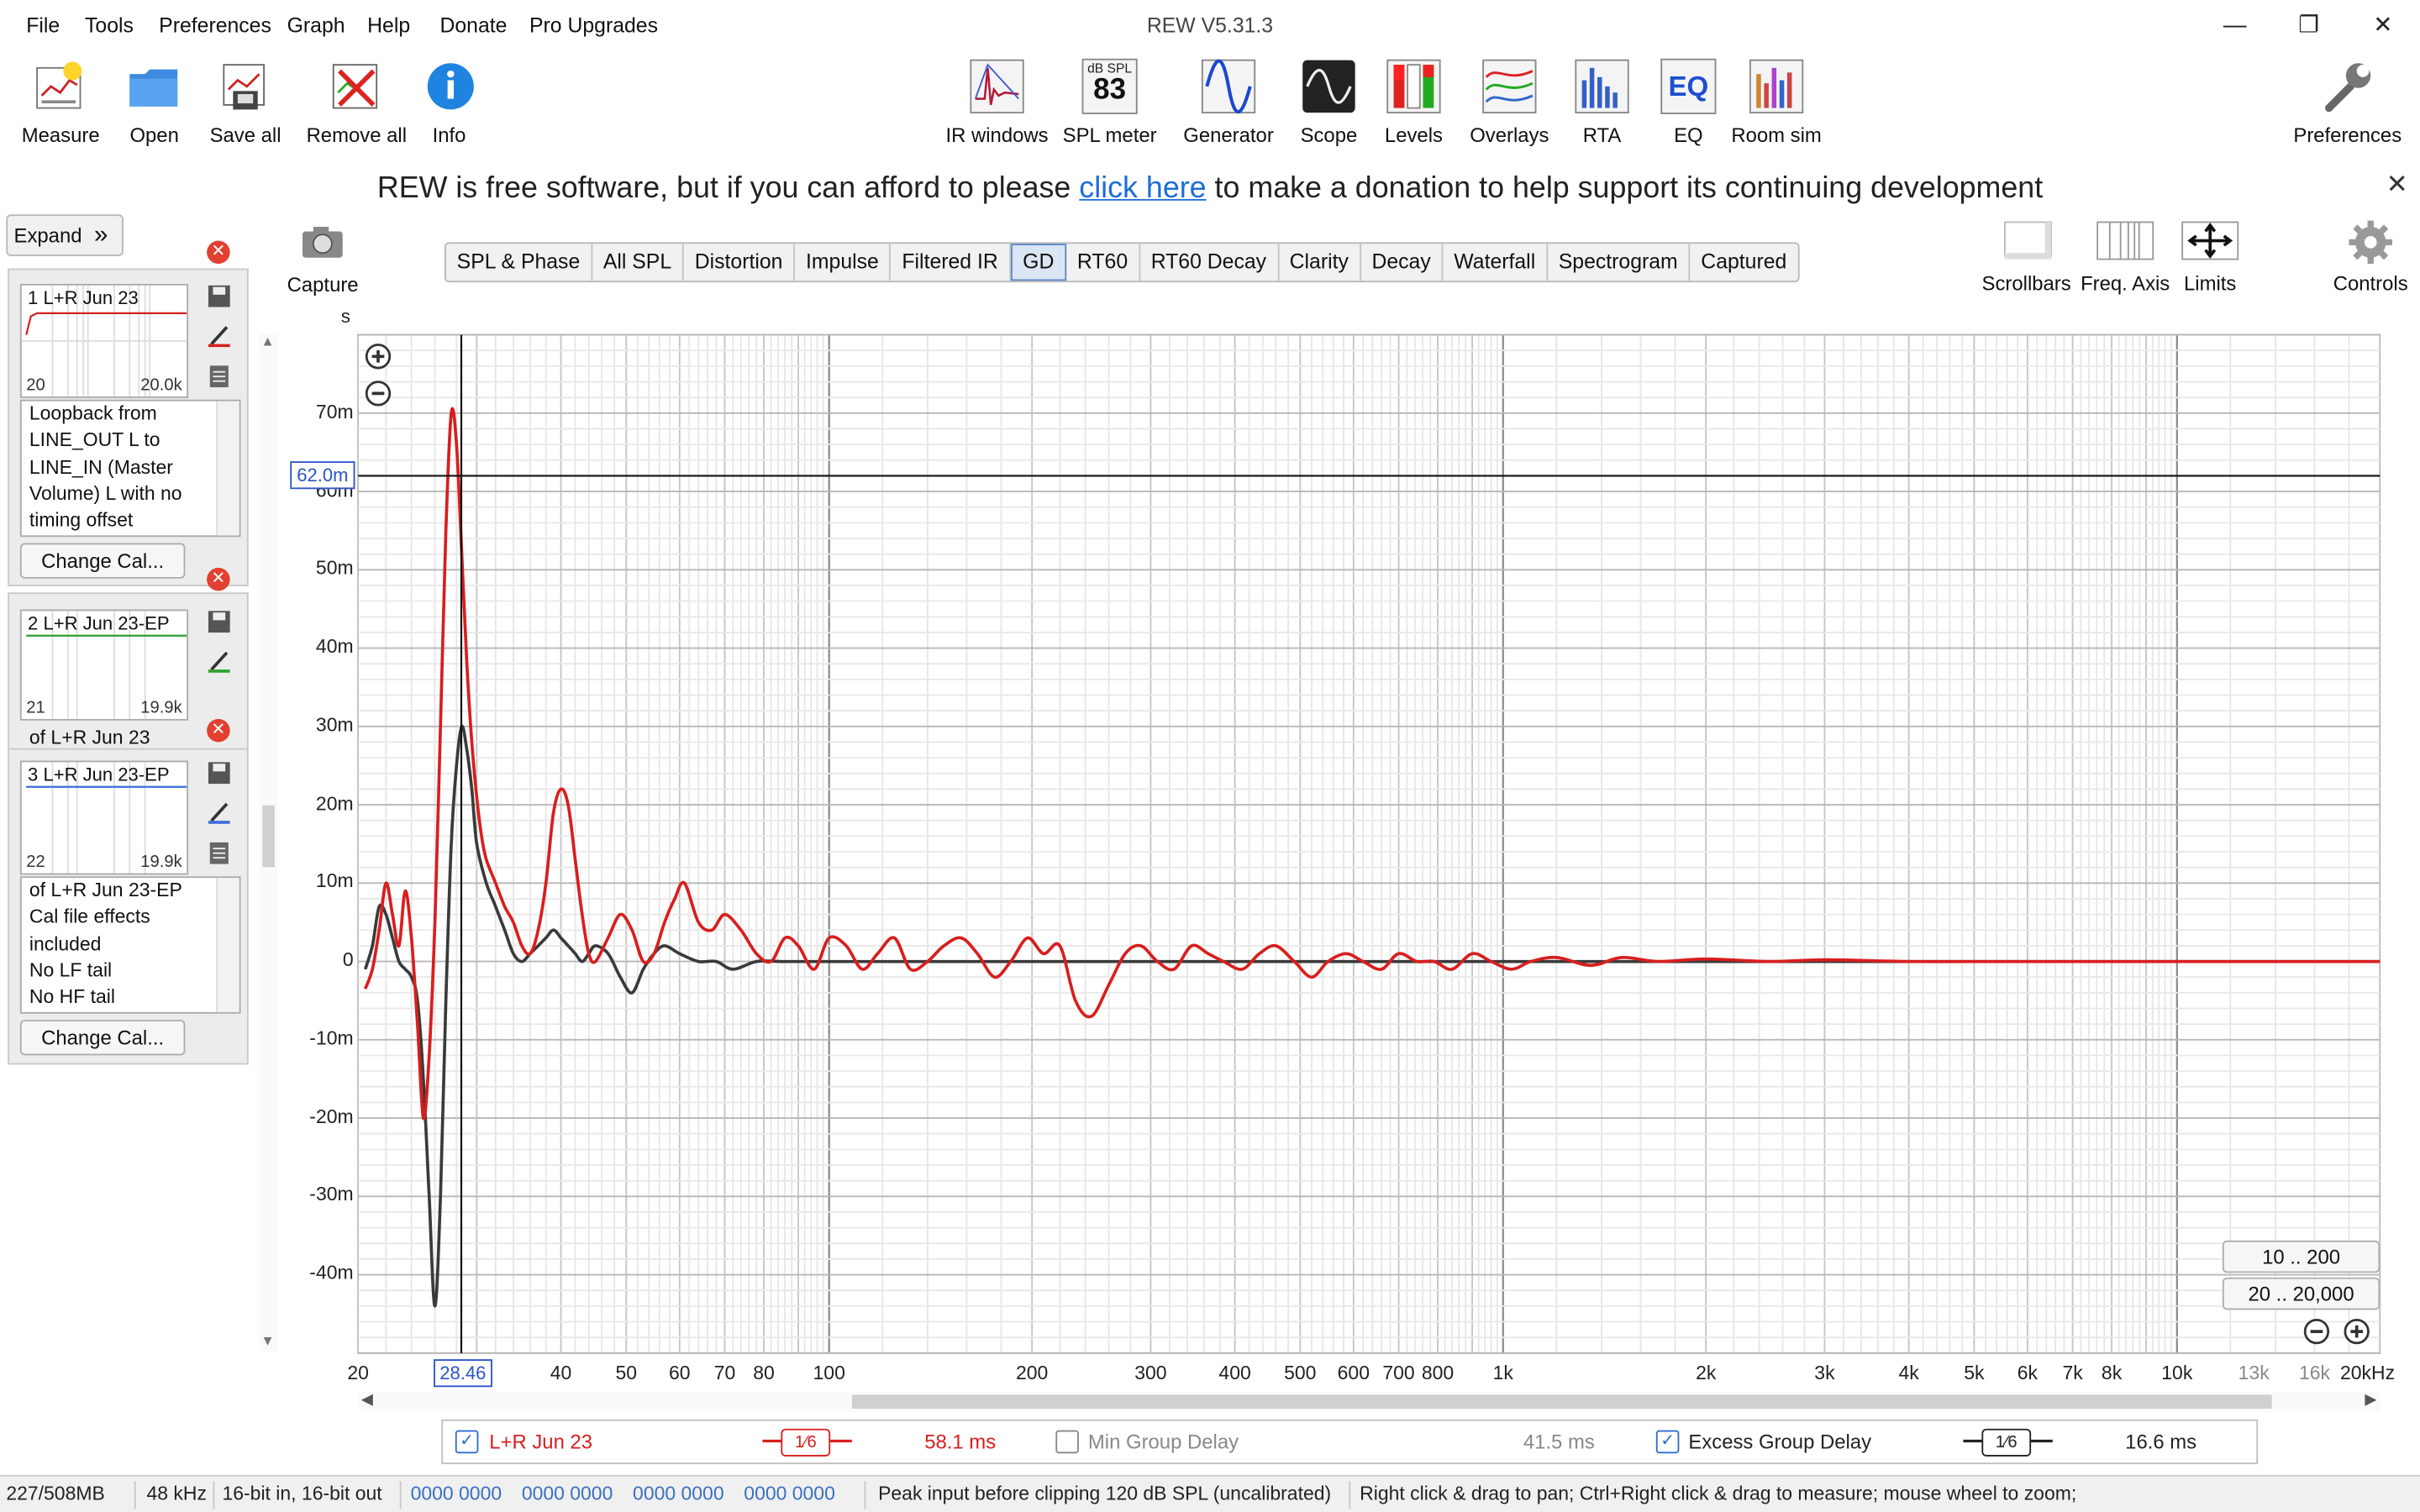 The height and width of the screenshot is (1512, 2420). What do you see at coordinates (1300, 1373) in the screenshot?
I see `x-tick-label: 500` at bounding box center [1300, 1373].